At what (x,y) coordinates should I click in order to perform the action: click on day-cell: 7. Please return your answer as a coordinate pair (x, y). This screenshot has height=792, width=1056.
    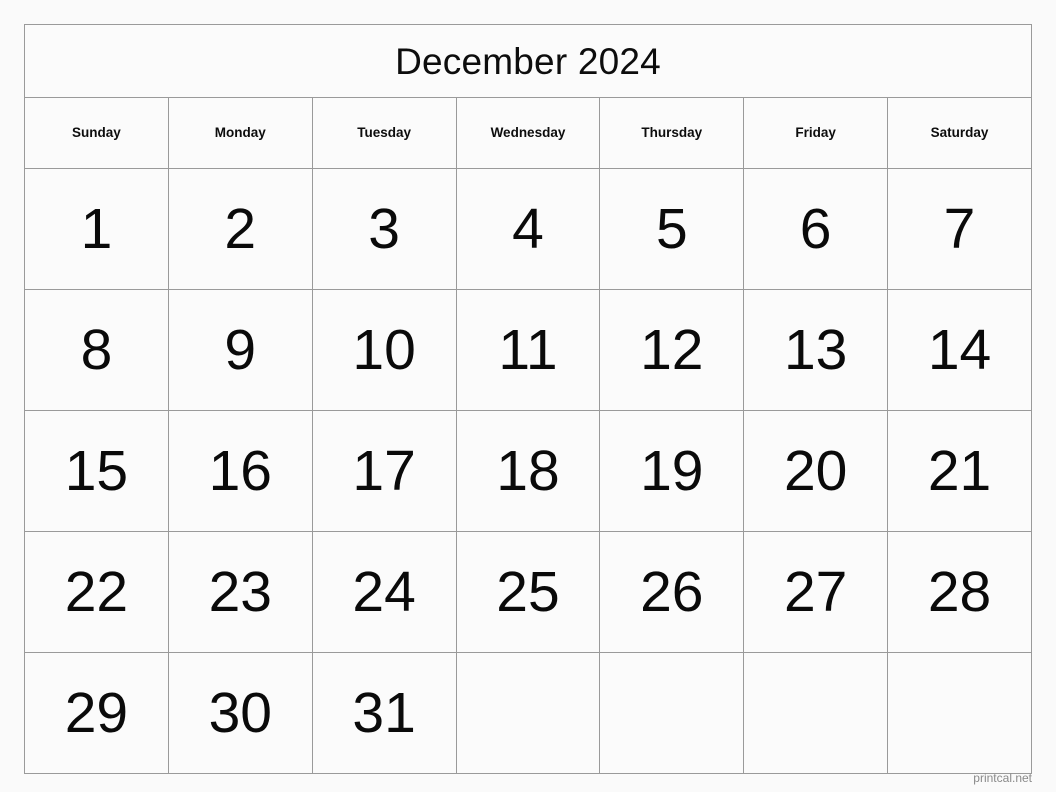
    Looking at the image, I should click on (959, 229).